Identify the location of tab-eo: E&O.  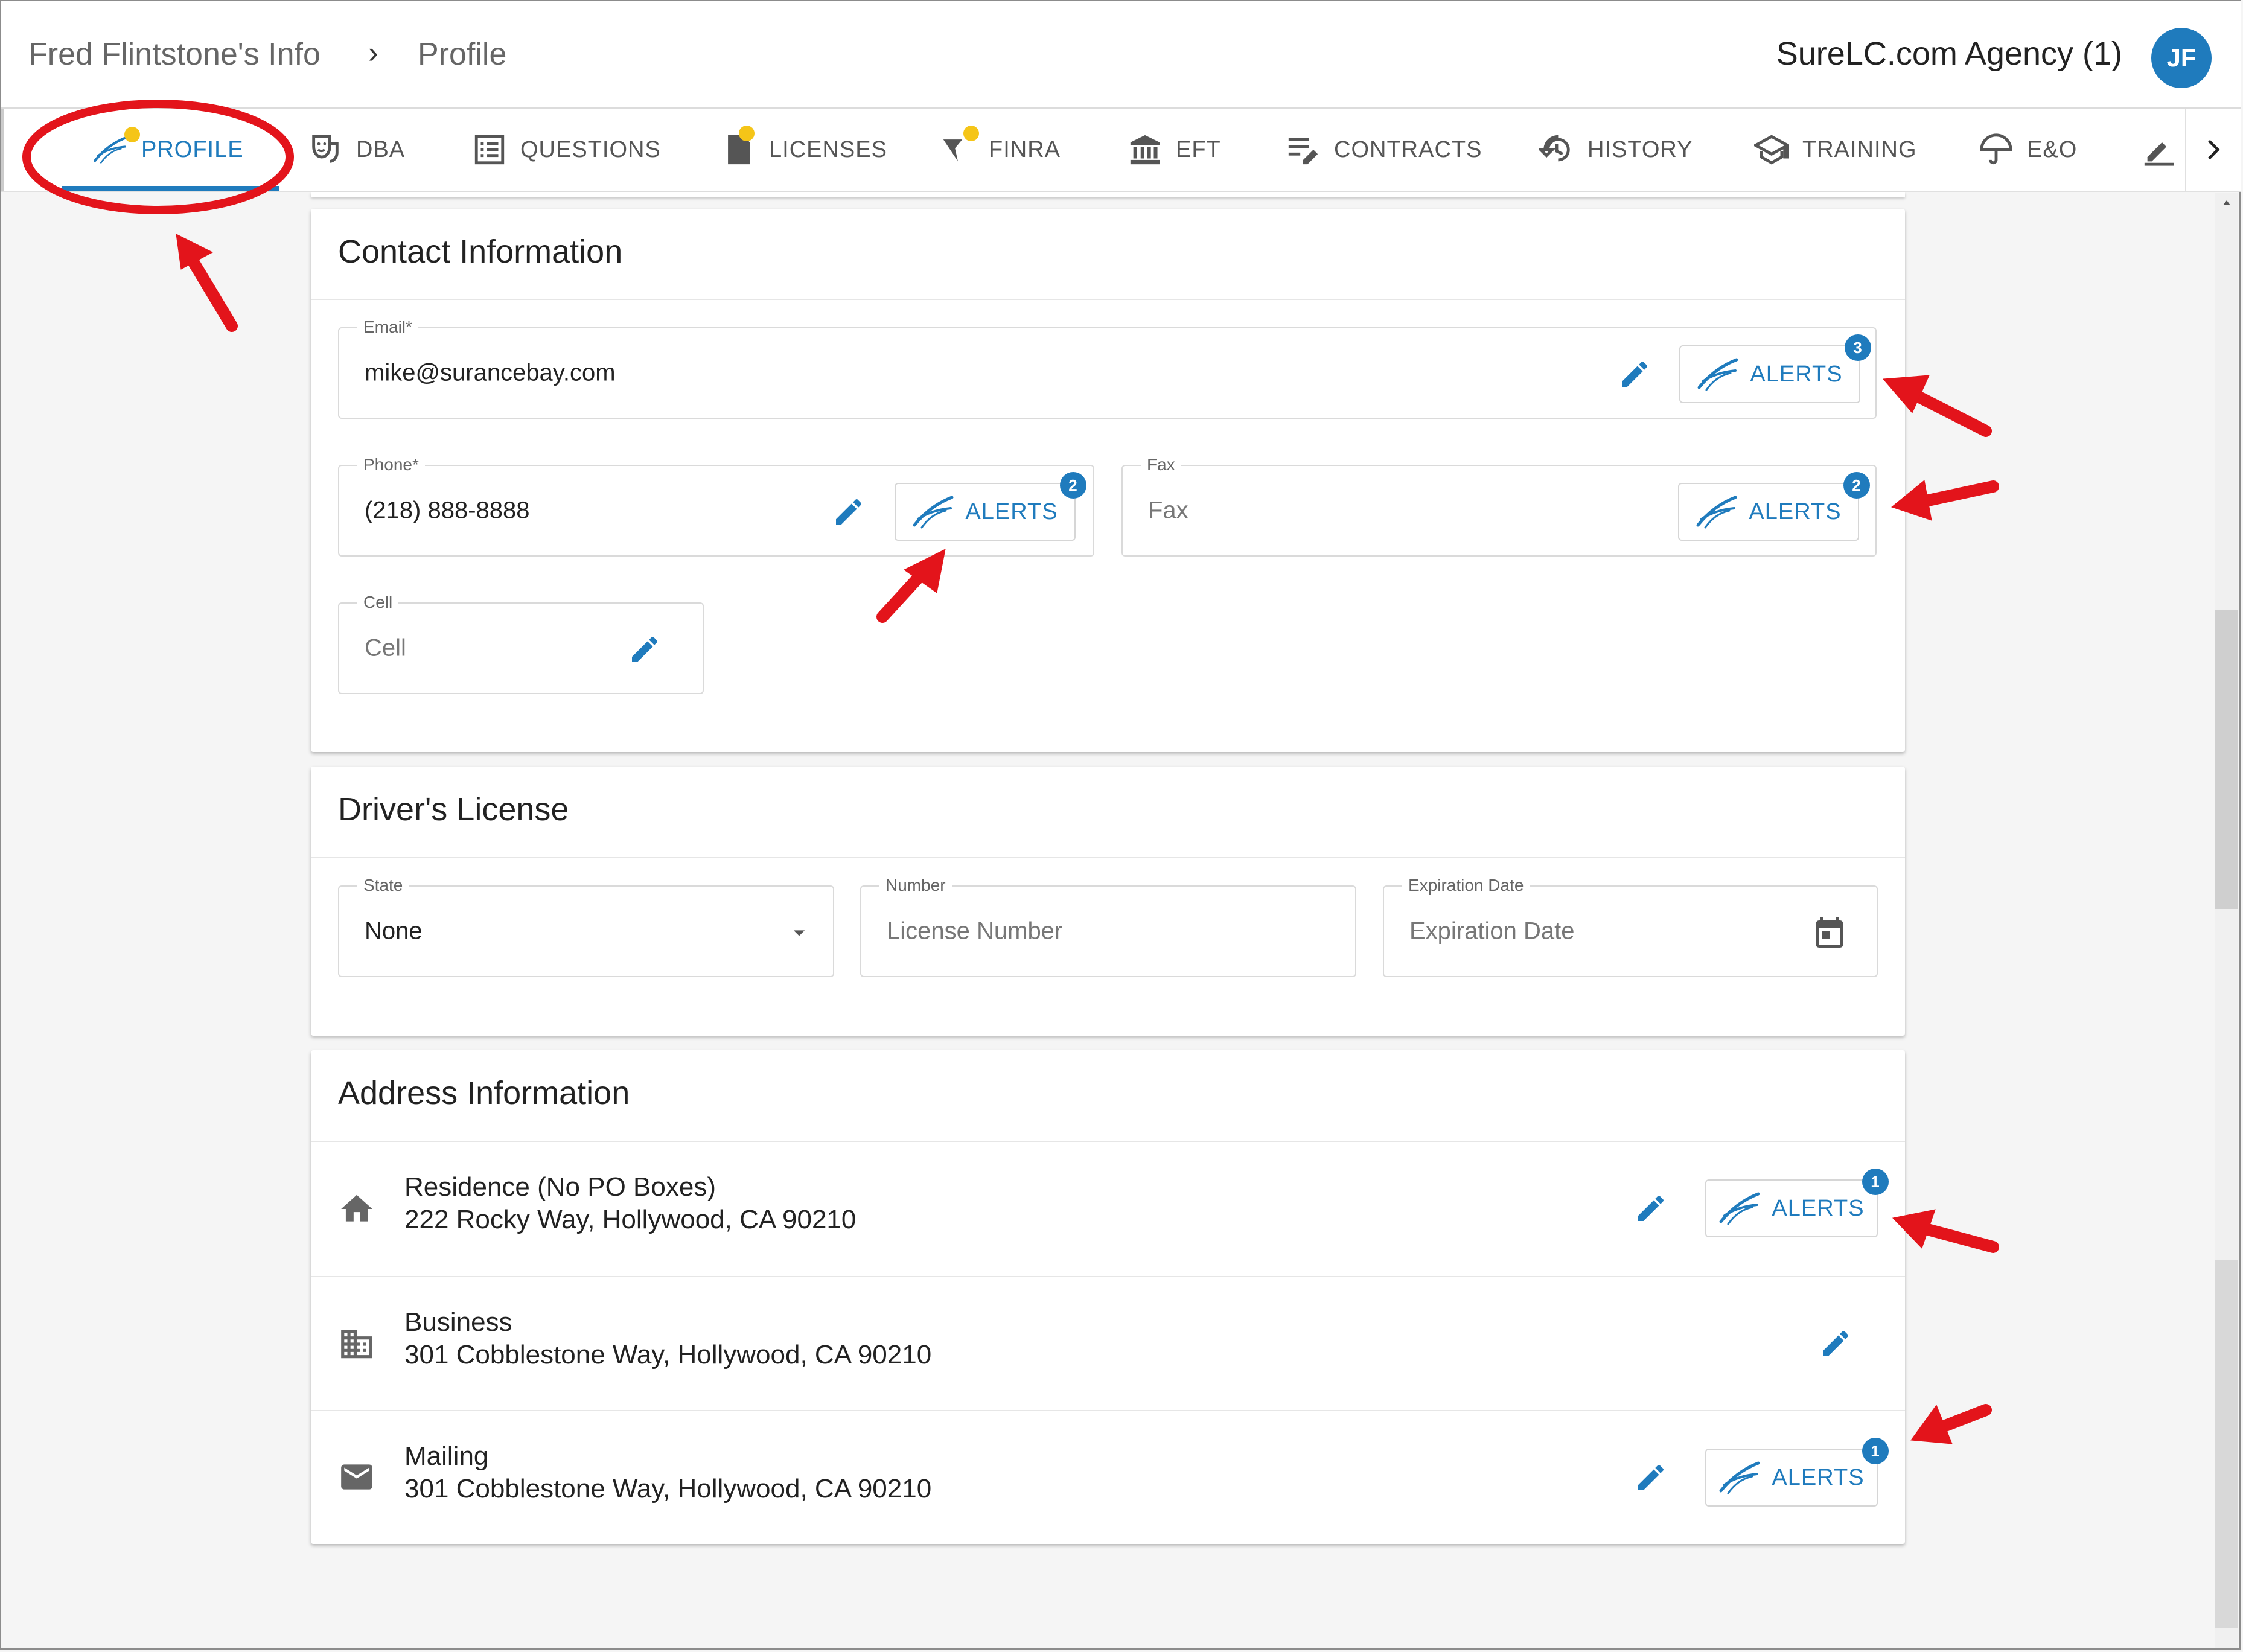
(2028, 150).